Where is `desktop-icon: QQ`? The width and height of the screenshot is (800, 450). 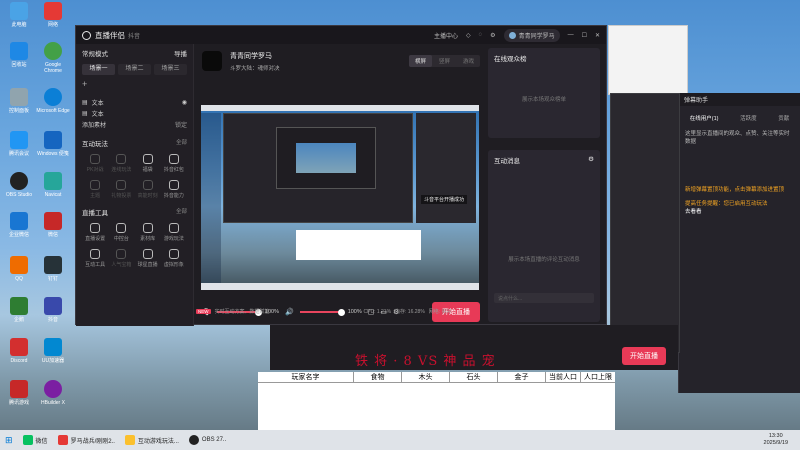 desktop-icon: QQ is located at coordinates (19, 269).